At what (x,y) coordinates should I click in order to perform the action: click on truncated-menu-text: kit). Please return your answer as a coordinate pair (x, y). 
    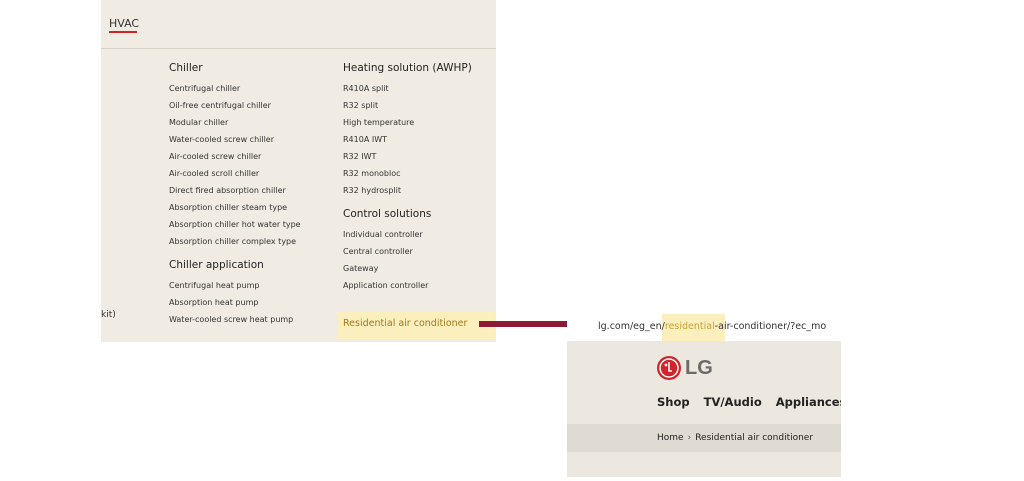
    Looking at the image, I should click on (108, 315).